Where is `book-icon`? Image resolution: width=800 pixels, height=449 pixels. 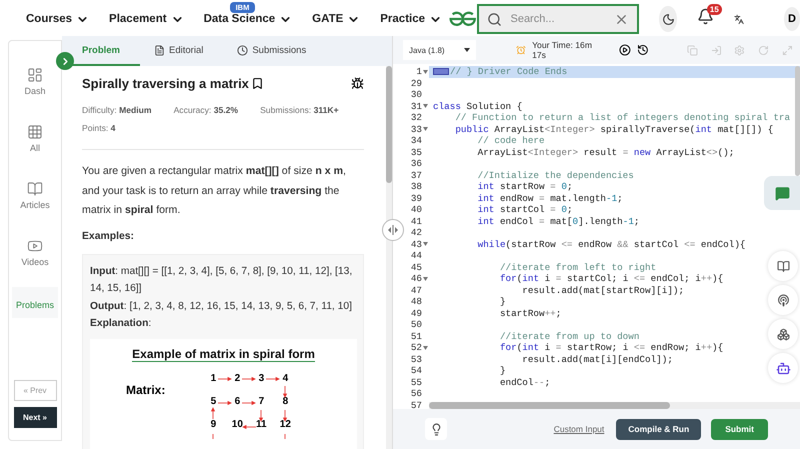 book-icon is located at coordinates (35, 189).